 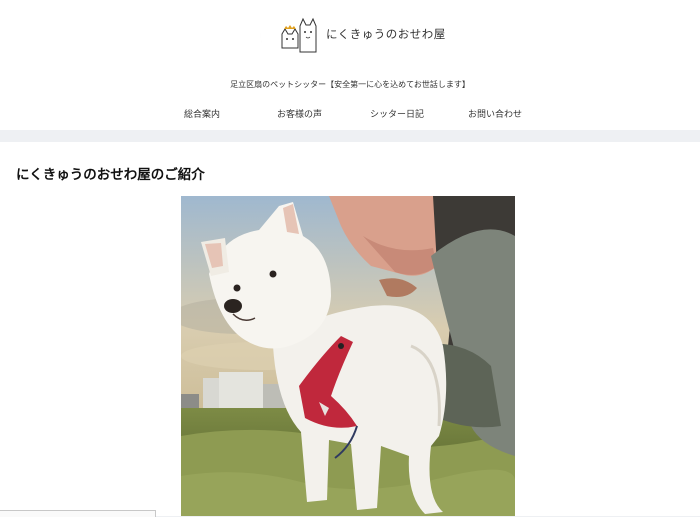 I want to click on site-logo: にくきゅうのおせわ屋, so click(x=351, y=33).